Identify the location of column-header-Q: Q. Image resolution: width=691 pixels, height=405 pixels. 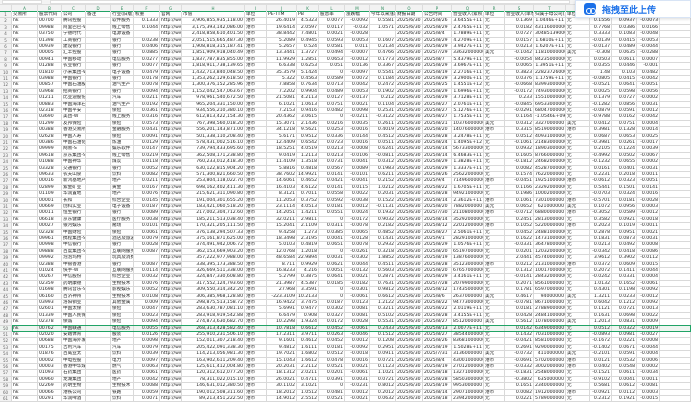
(468, 8).